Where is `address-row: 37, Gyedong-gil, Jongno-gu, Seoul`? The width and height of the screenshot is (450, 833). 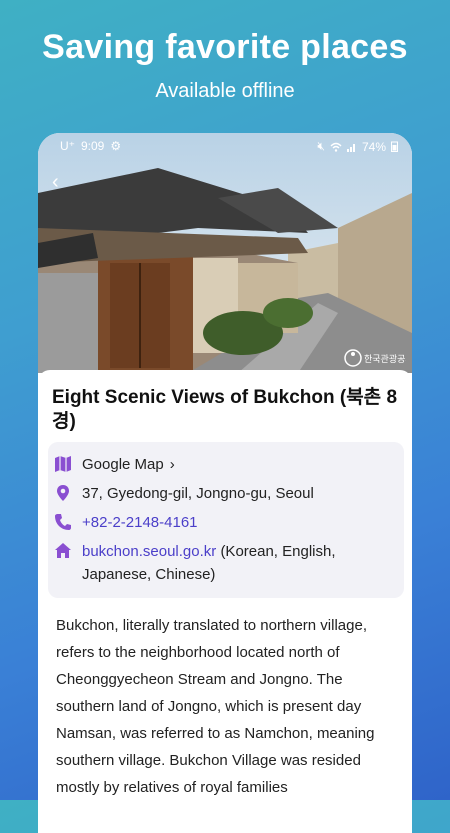
address-row: 37, Gyedong-gil, Jongno-gu, Seoul is located at coordinates (224, 493).